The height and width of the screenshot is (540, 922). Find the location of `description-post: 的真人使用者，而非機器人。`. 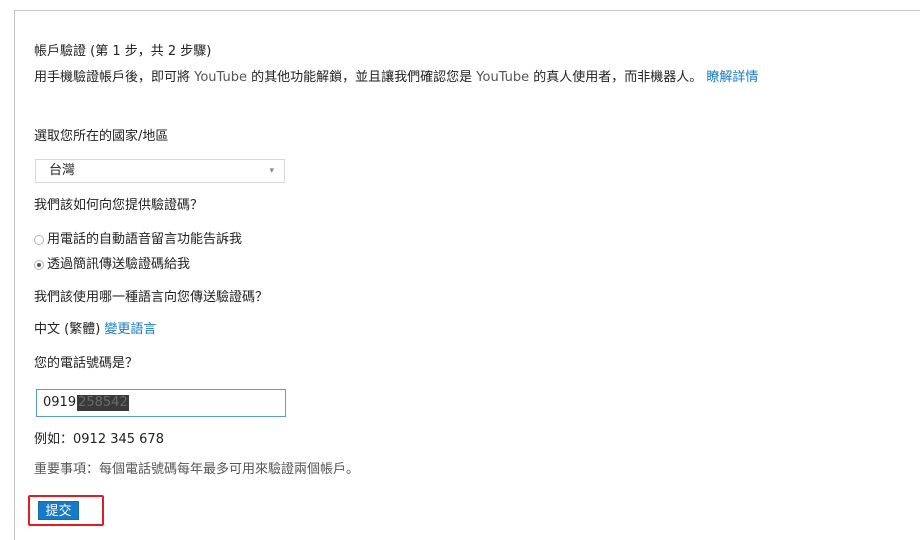

description-post: 的真人使用者，而非機器人。 is located at coordinates (618, 77).